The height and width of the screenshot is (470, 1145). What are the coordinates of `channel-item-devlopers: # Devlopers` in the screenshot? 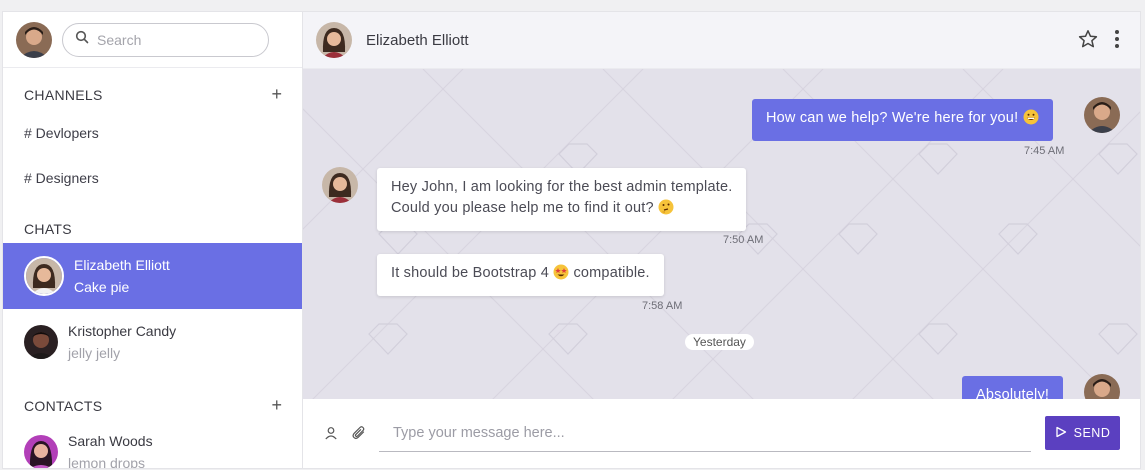 It's located at (61, 133).